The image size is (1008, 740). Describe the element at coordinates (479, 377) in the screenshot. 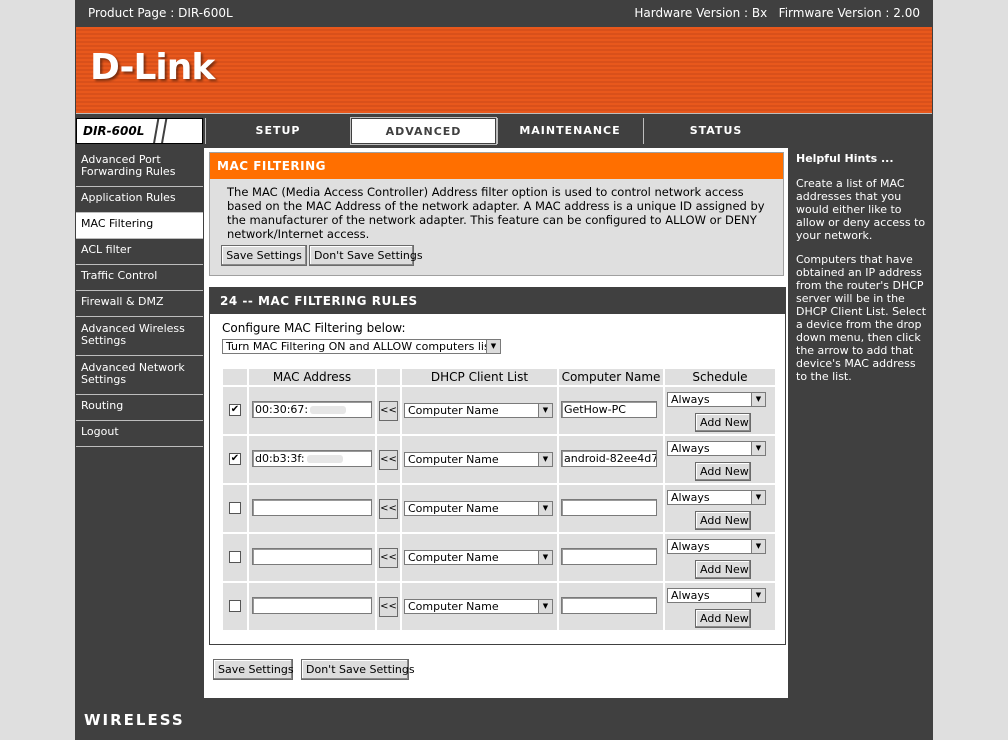

I see `header-dhcp-client-list: DHCP Client List` at that location.